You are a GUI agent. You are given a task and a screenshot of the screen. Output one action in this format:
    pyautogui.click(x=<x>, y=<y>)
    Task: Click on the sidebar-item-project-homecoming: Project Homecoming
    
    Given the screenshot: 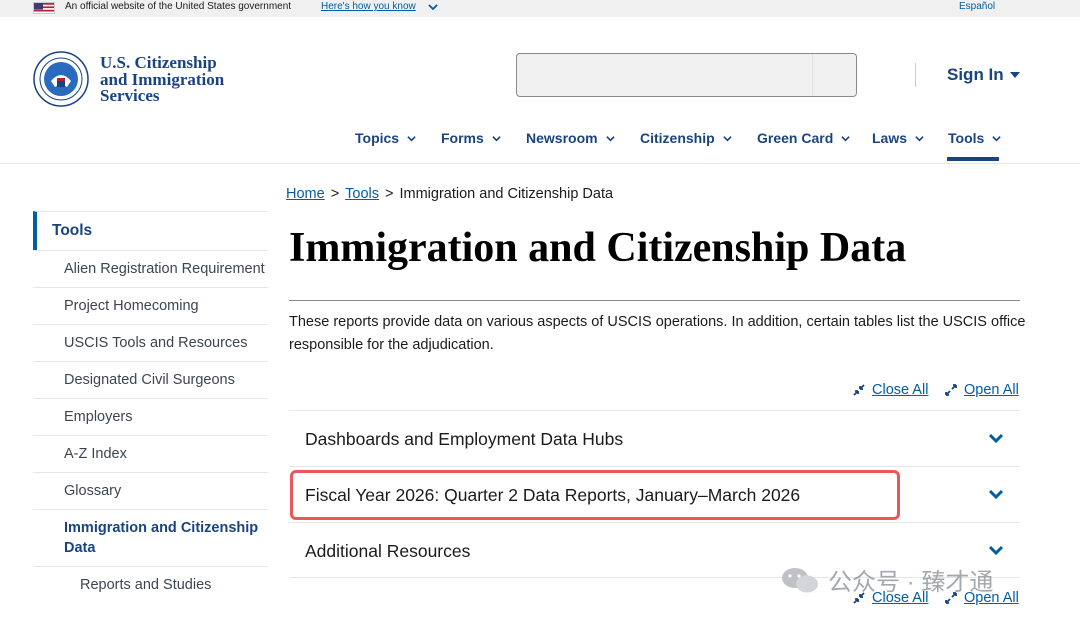 What is the action you would take?
    pyautogui.click(x=150, y=305)
    